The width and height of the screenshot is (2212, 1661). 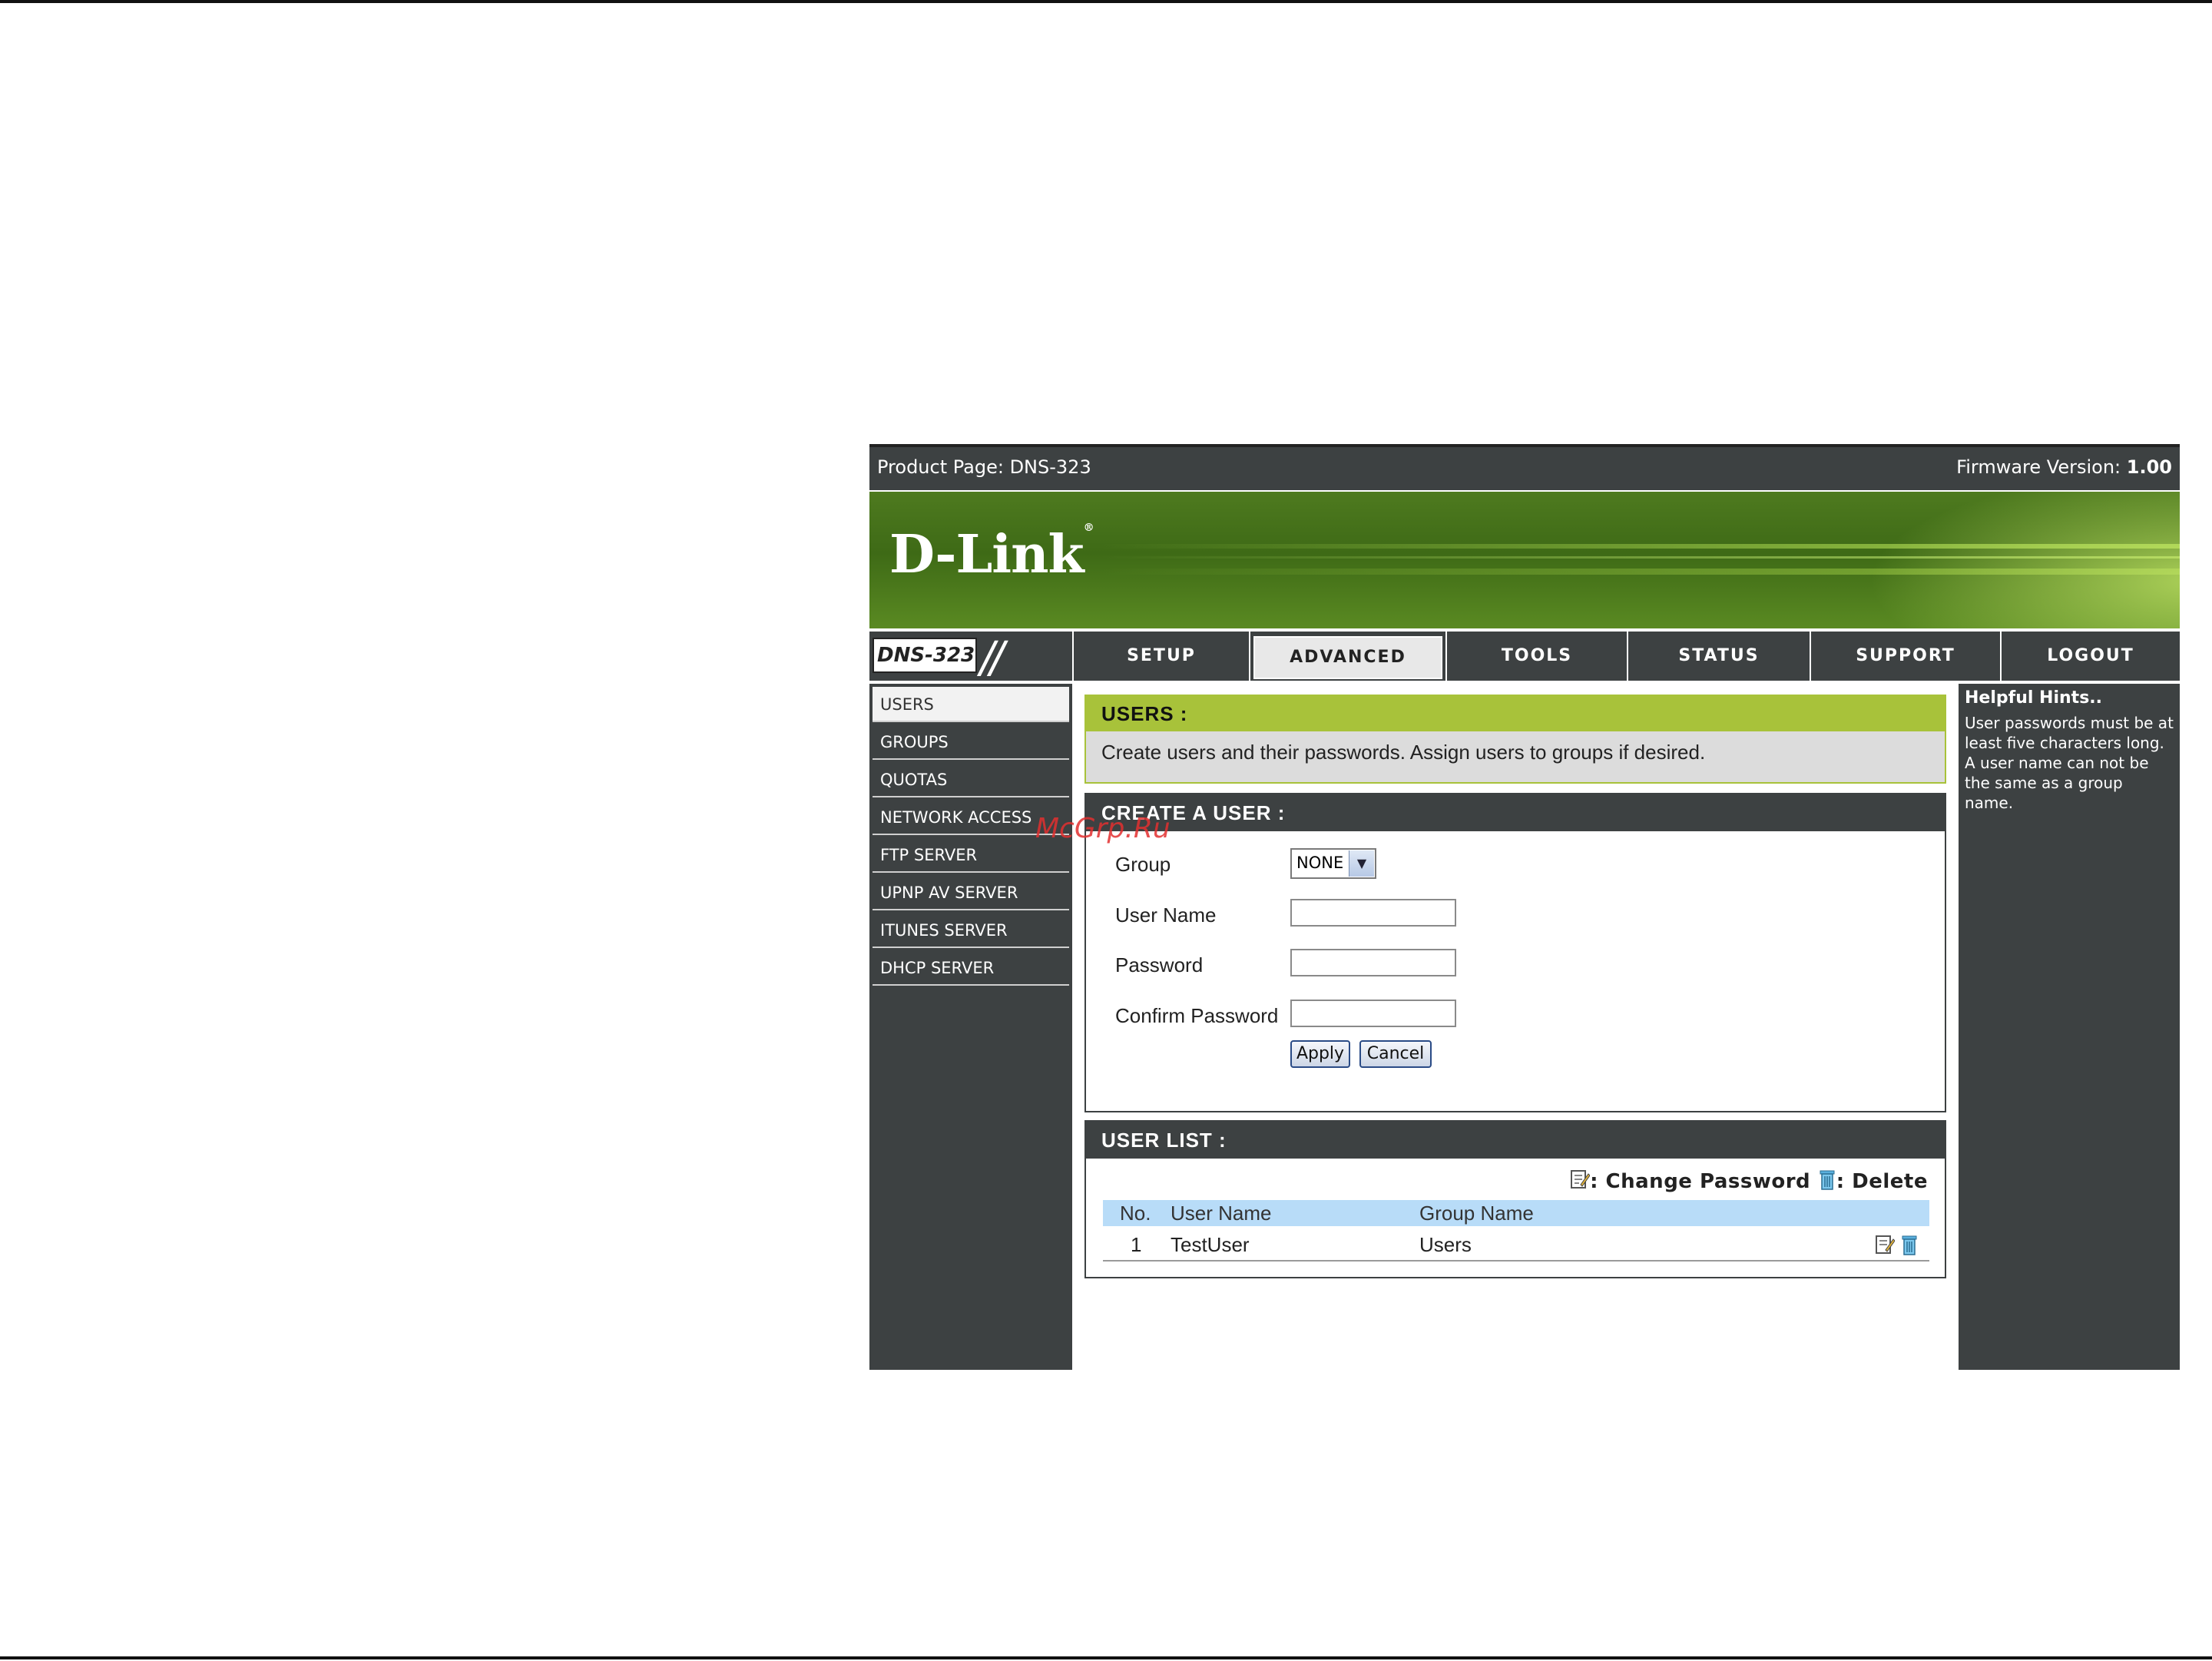 I want to click on user-list-title: USER LIST :, so click(x=1515, y=1140).